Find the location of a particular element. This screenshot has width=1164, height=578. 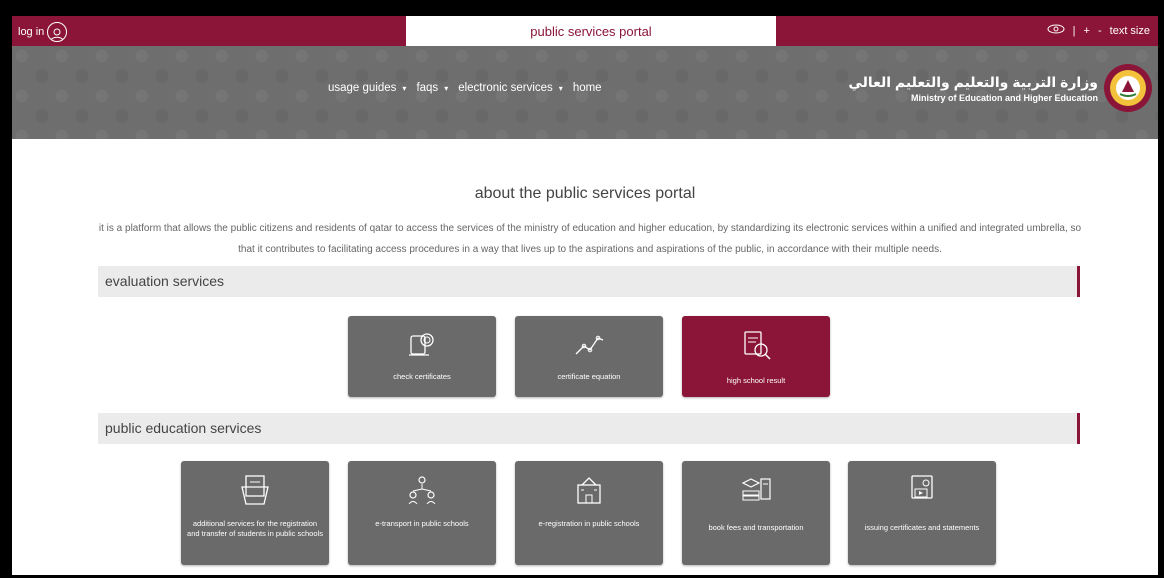

brand-name-arabic: وزارة التربية والتعليم والتعليم العالي is located at coordinates (973, 81).